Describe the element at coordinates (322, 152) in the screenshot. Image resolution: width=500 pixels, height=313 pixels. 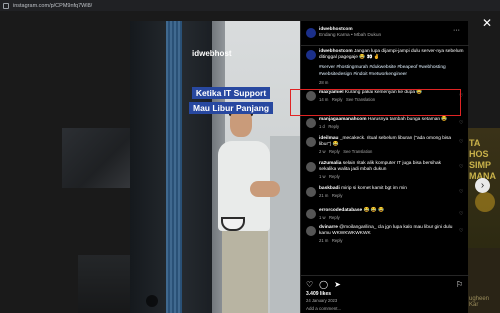
I see `comment-time: 2 w` at that location.